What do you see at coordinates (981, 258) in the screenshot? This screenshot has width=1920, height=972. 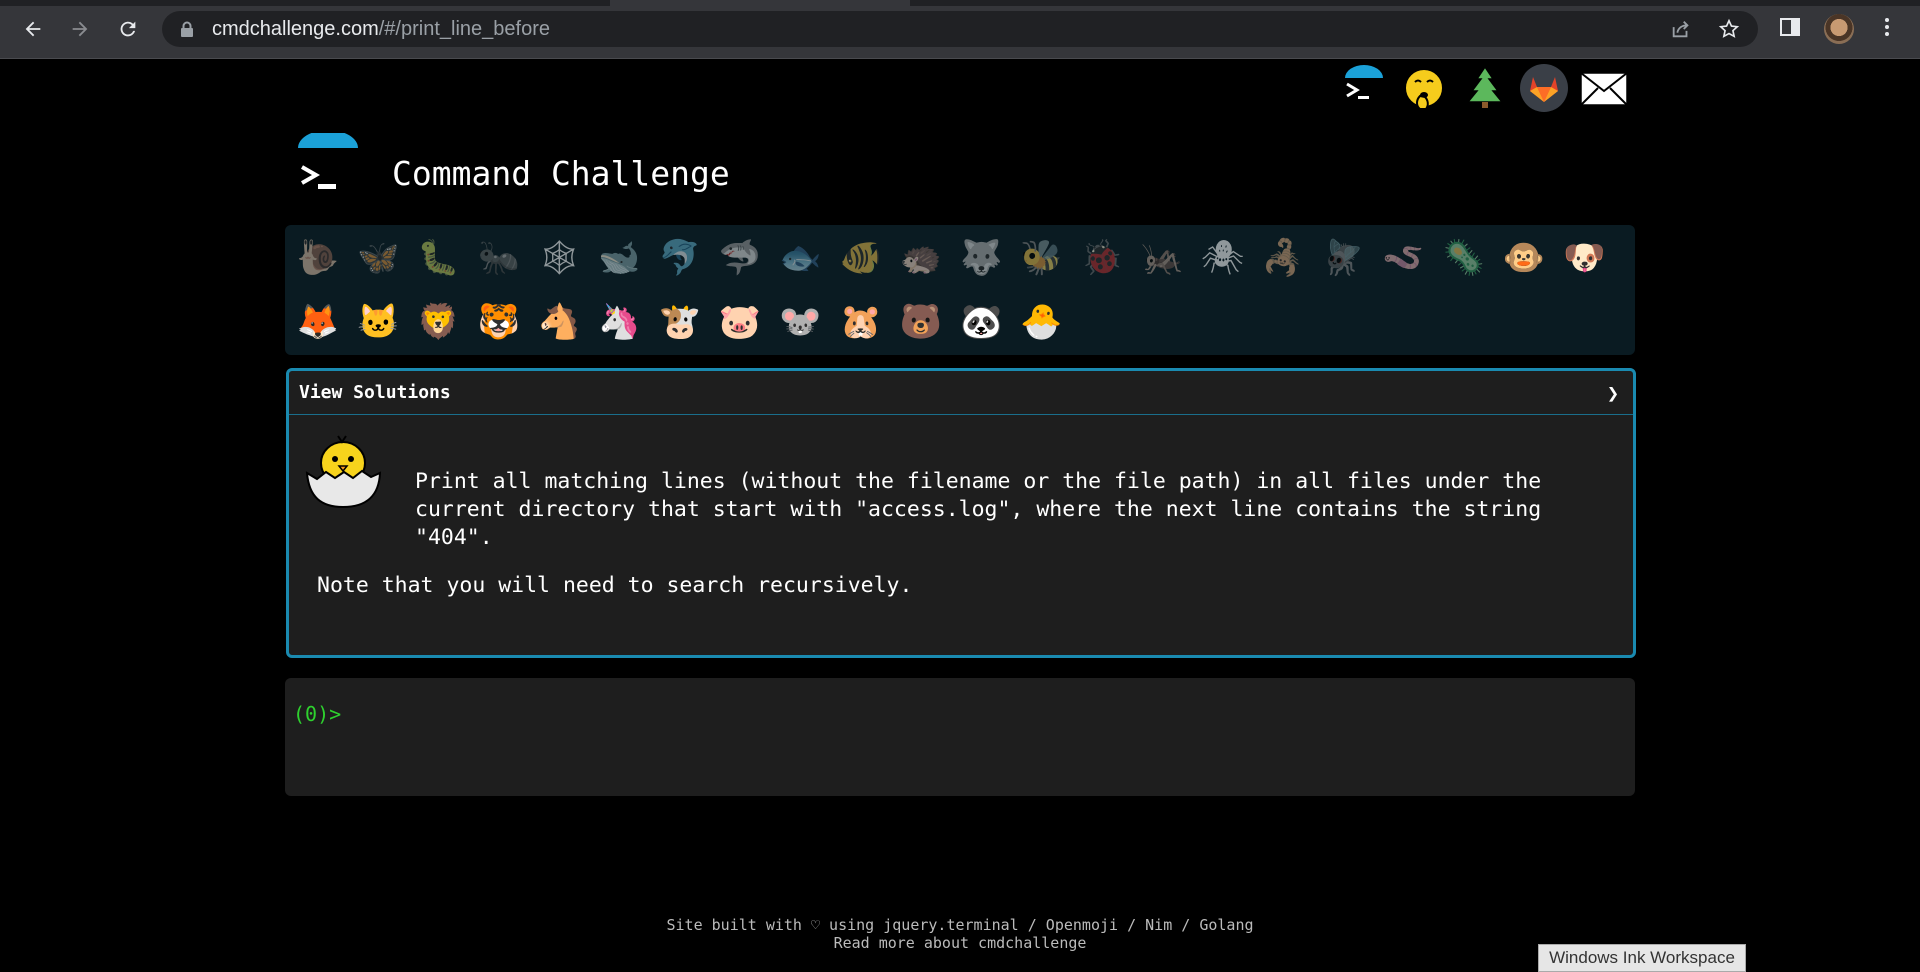 I see `challenge-wolf-icon: 🐺` at bounding box center [981, 258].